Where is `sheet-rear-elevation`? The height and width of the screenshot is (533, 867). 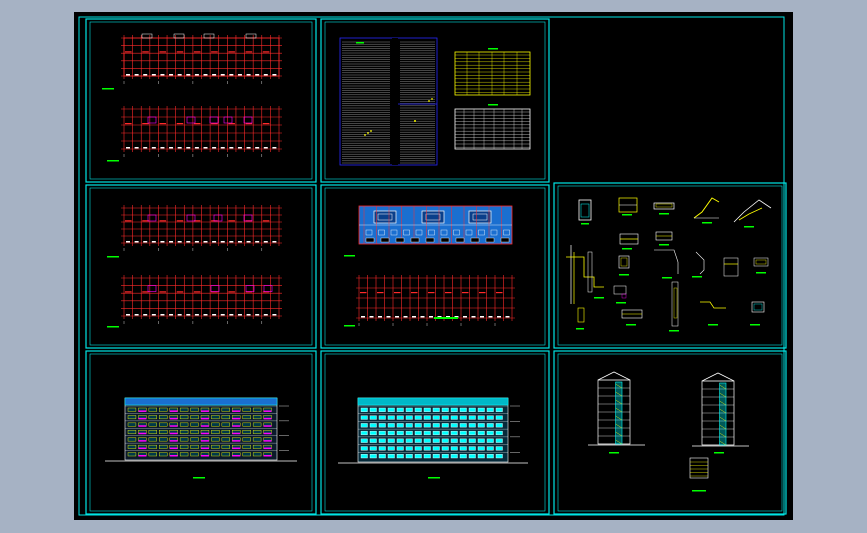 sheet-rear-elevation is located at coordinates (435, 432).